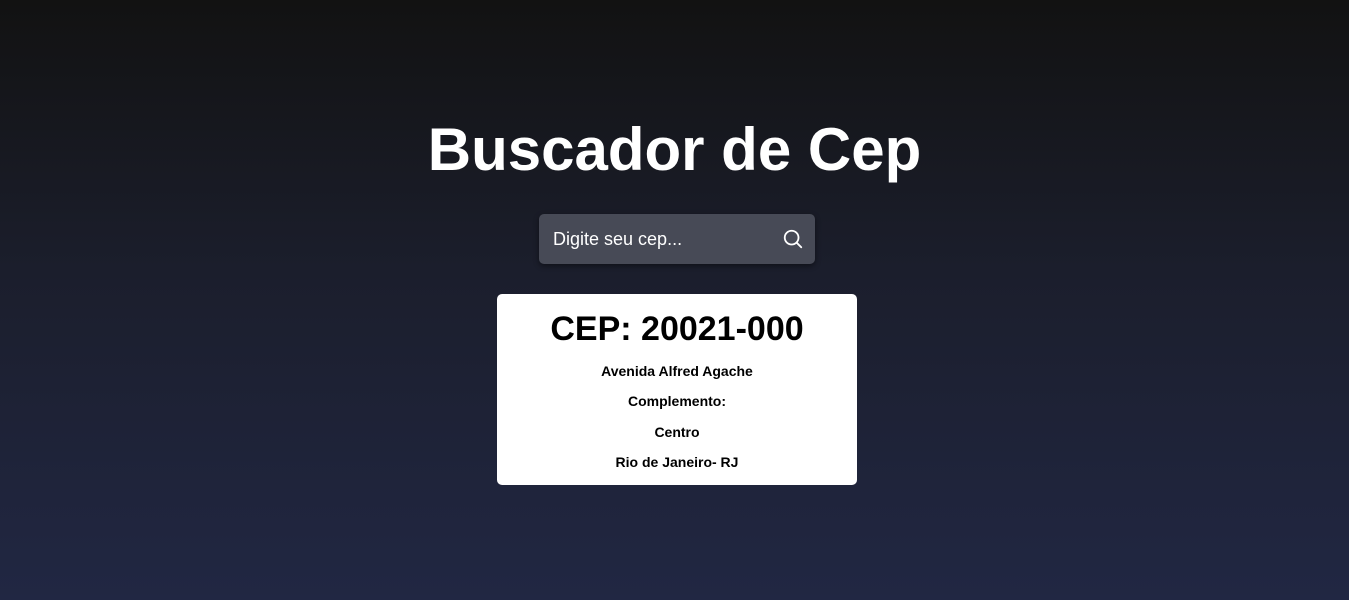 Image resolution: width=1349 pixels, height=600 pixels. What do you see at coordinates (677, 432) in the screenshot?
I see `neighborhood-text: Centro` at bounding box center [677, 432].